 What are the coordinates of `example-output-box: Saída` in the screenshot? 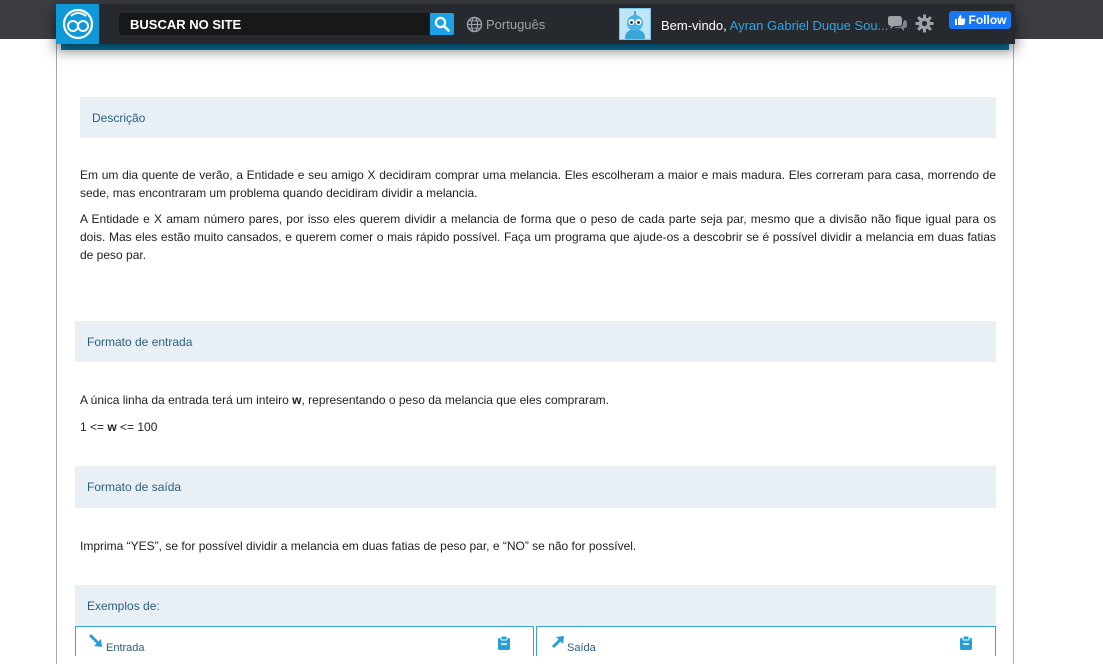 It's located at (766, 641).